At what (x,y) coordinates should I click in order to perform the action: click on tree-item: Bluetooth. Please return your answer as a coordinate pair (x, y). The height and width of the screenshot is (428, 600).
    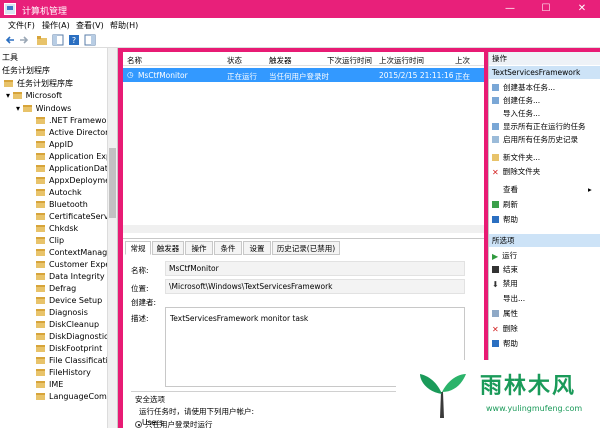
    Looking at the image, I should click on (62, 204).